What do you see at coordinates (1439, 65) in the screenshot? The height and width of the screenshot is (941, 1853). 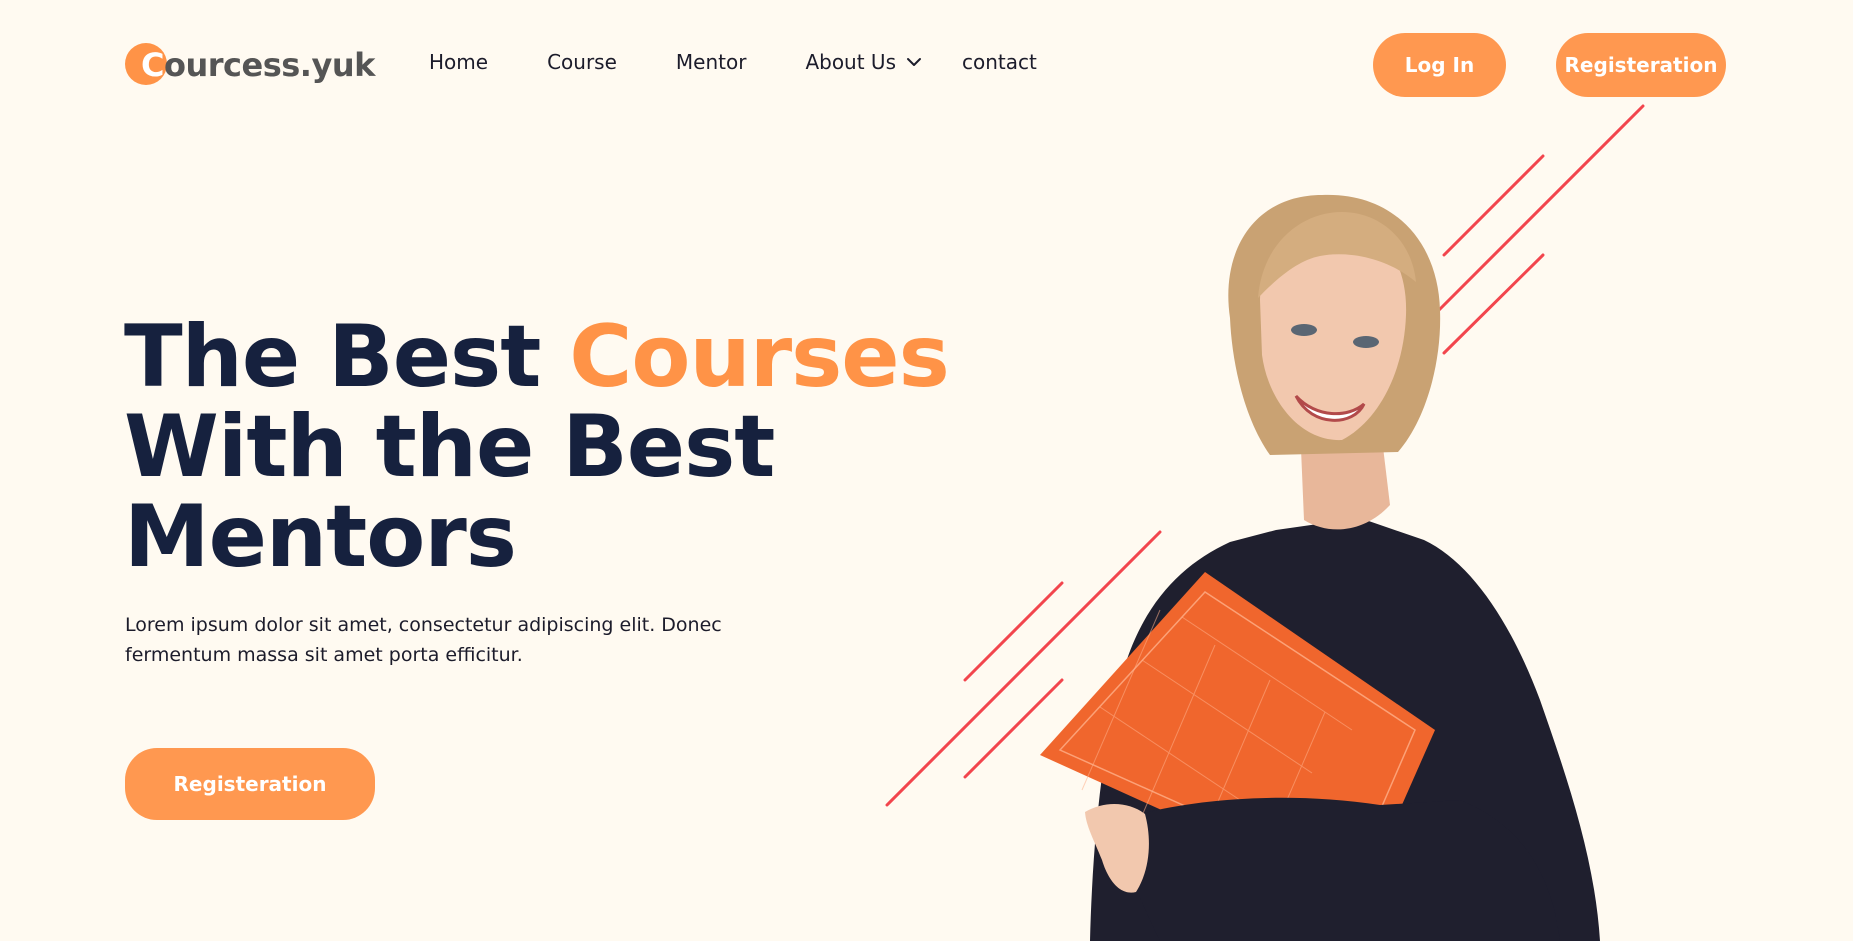 I see `login-button: Log In` at bounding box center [1439, 65].